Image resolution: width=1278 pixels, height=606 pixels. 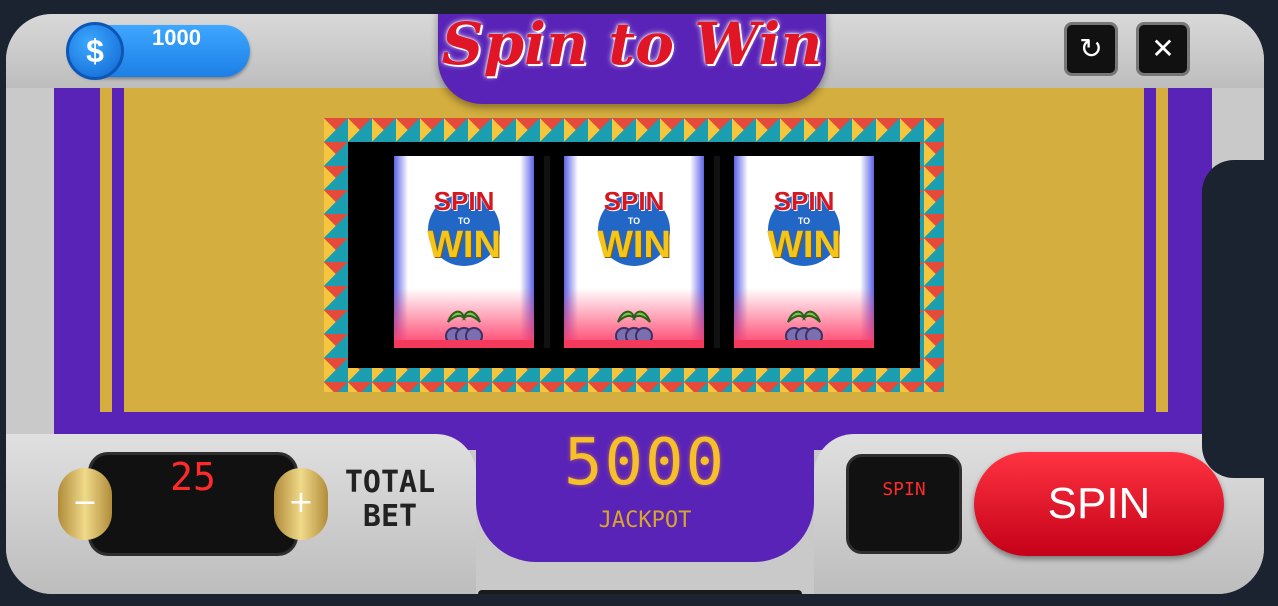 What do you see at coordinates (85, 504) in the screenshot?
I see `decrease-bet-button: −` at bounding box center [85, 504].